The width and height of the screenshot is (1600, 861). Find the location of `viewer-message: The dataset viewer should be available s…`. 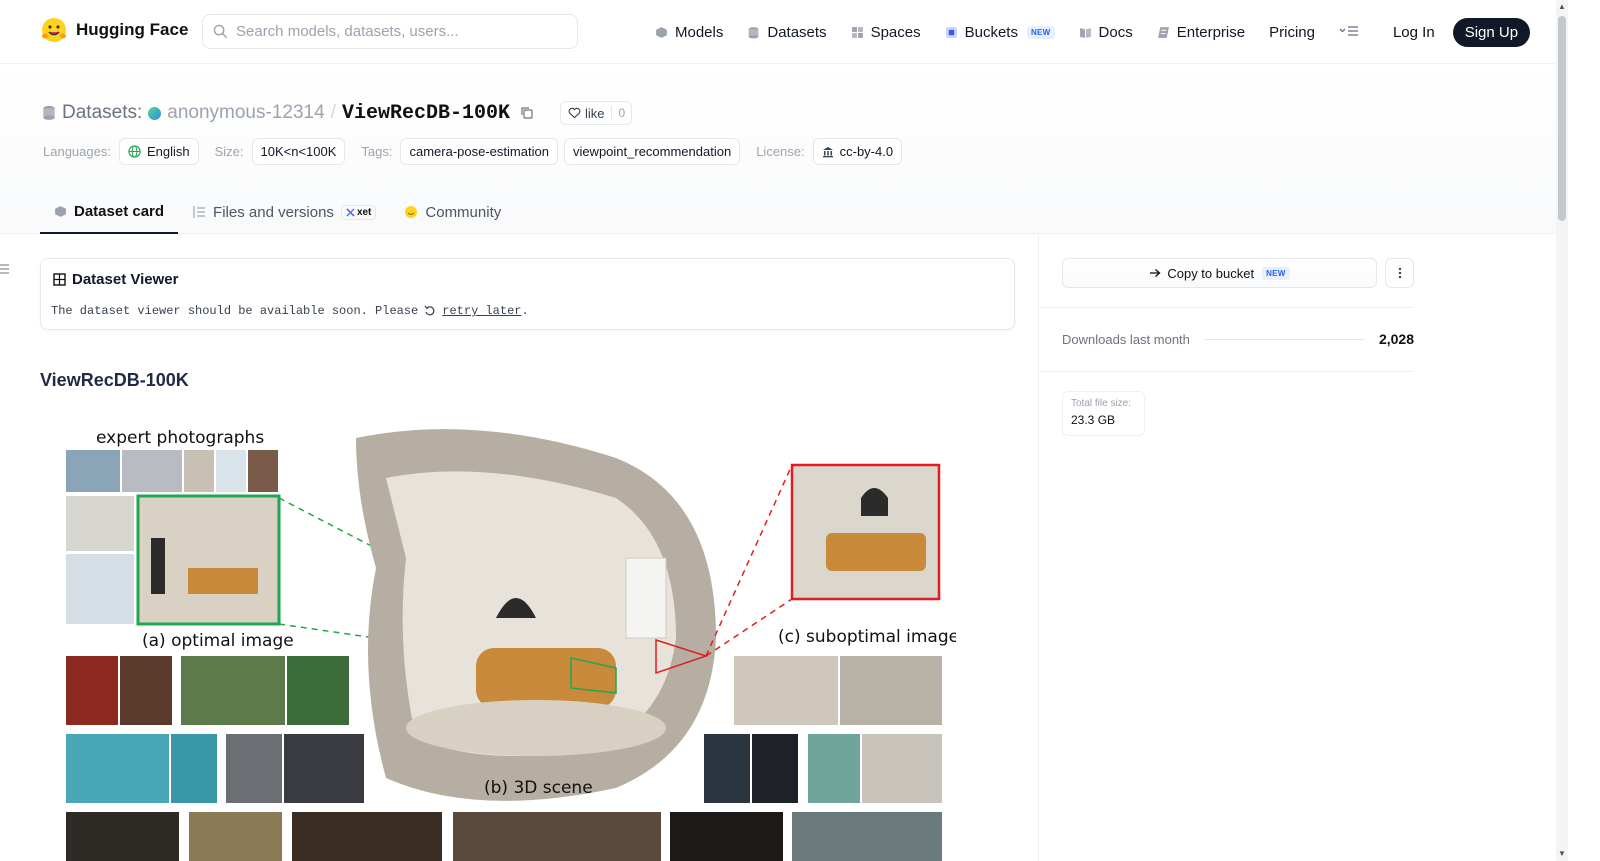

viewer-message: The dataset viewer should be available s… is located at coordinates (290, 311).